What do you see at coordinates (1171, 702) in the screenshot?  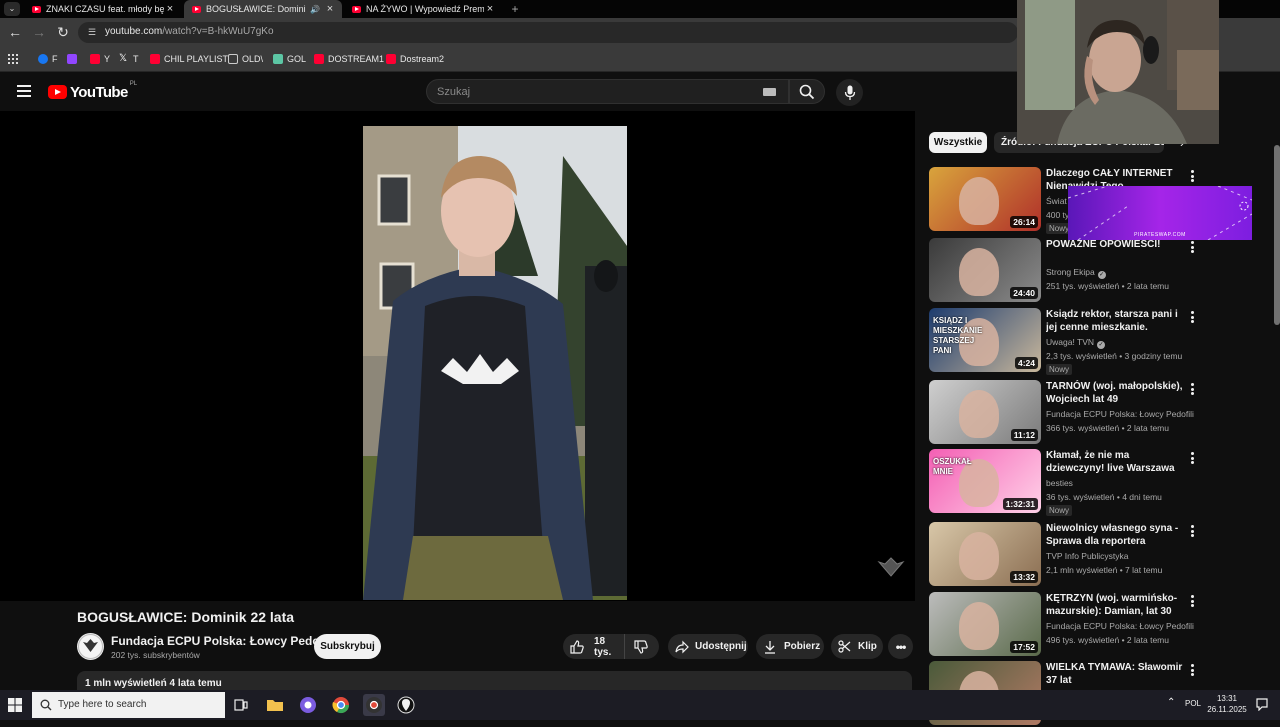 I see `system-tray-chevron-icon: ⌃` at bounding box center [1171, 702].